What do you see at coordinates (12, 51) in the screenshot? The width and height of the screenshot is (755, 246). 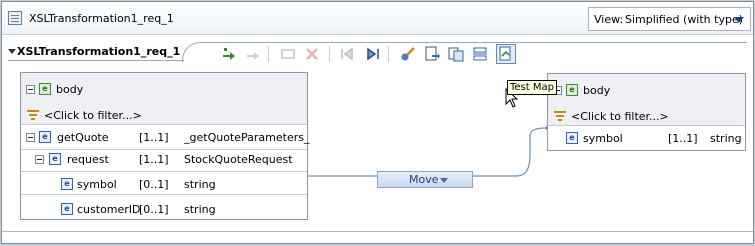 I see `collapse-triangle-icon` at bounding box center [12, 51].